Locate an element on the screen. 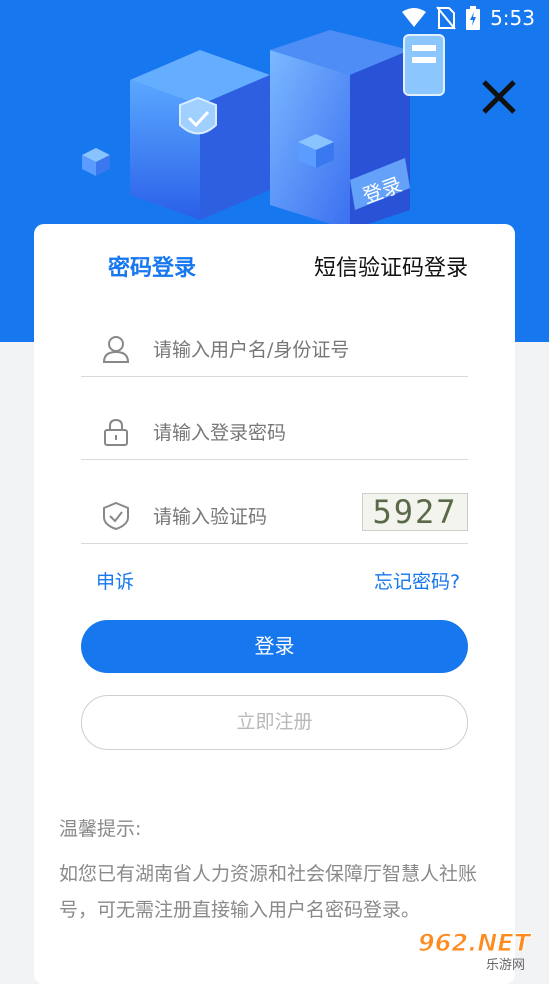  captcha-field: 5927 is located at coordinates (274, 517).